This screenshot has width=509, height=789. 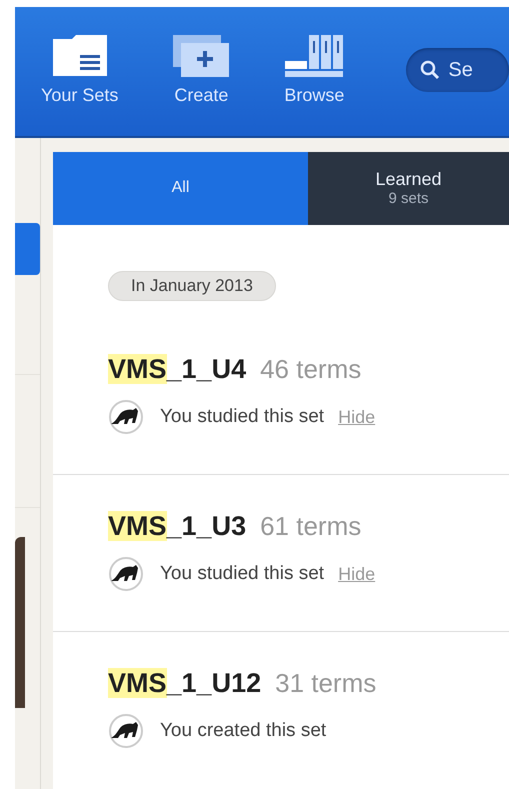 What do you see at coordinates (177, 526) in the screenshot?
I see `set-title-link: VMS_1_U3` at bounding box center [177, 526].